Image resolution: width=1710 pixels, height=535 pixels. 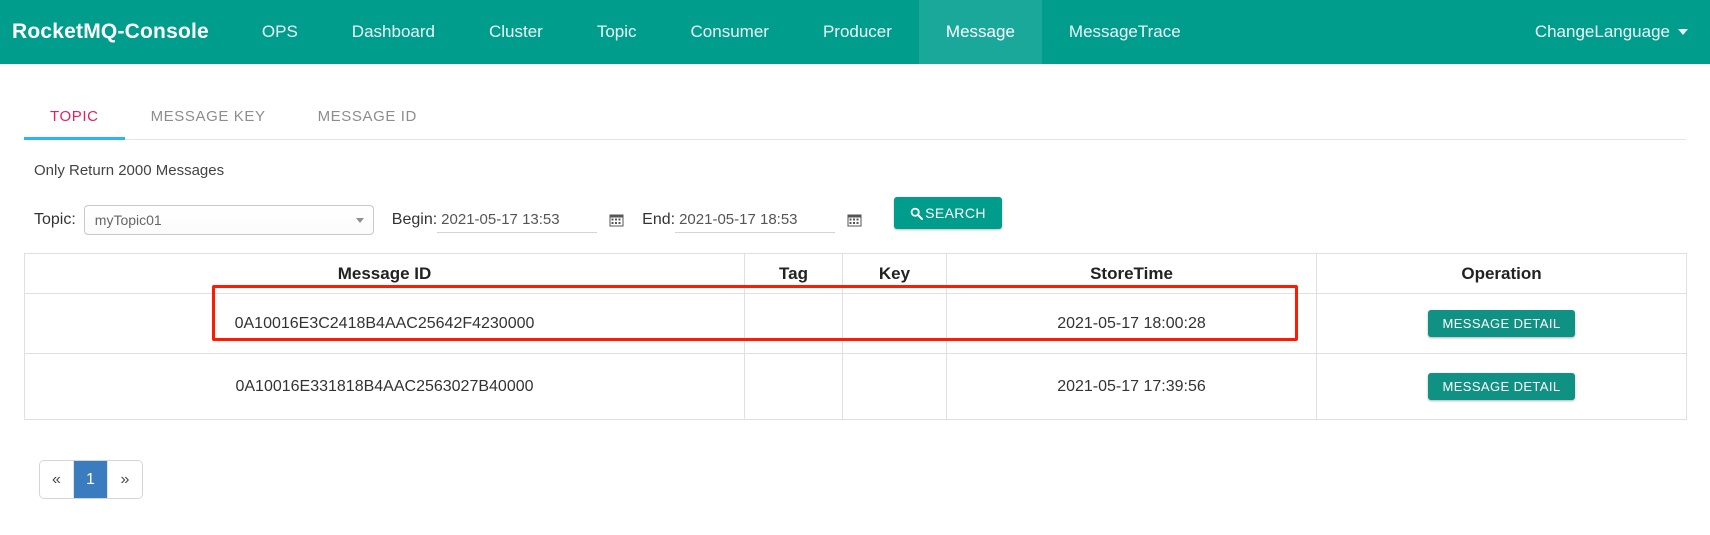 I want to click on topic-select-value: myTopic01, so click(x=128, y=220).